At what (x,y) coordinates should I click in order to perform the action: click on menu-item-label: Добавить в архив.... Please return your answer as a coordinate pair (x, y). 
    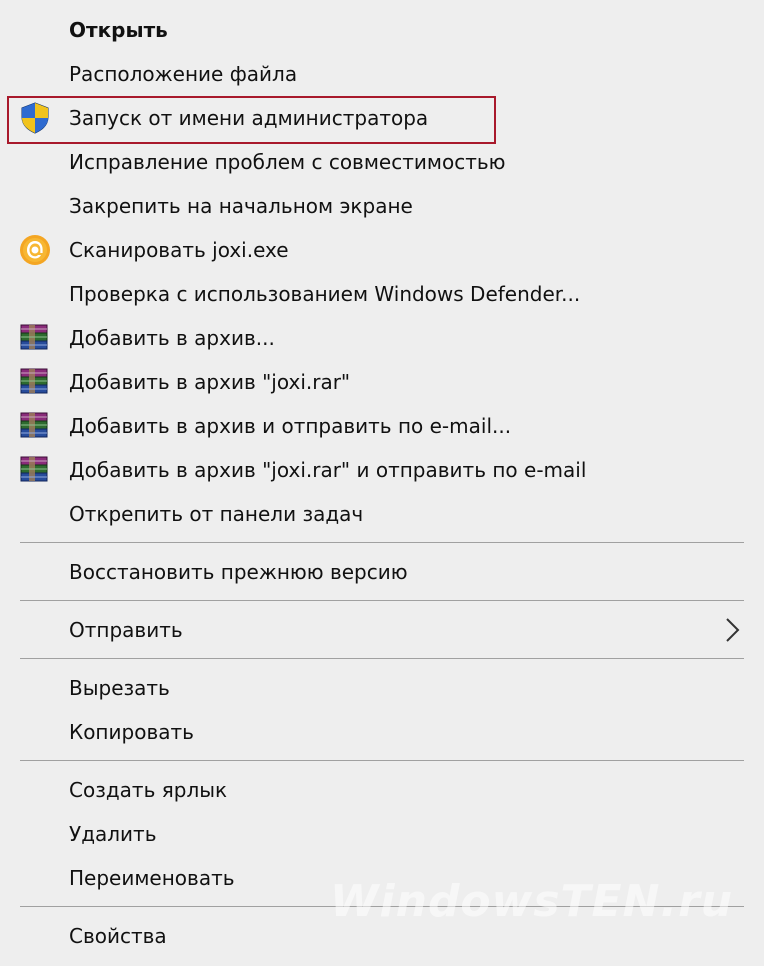
    Looking at the image, I should click on (172, 338).